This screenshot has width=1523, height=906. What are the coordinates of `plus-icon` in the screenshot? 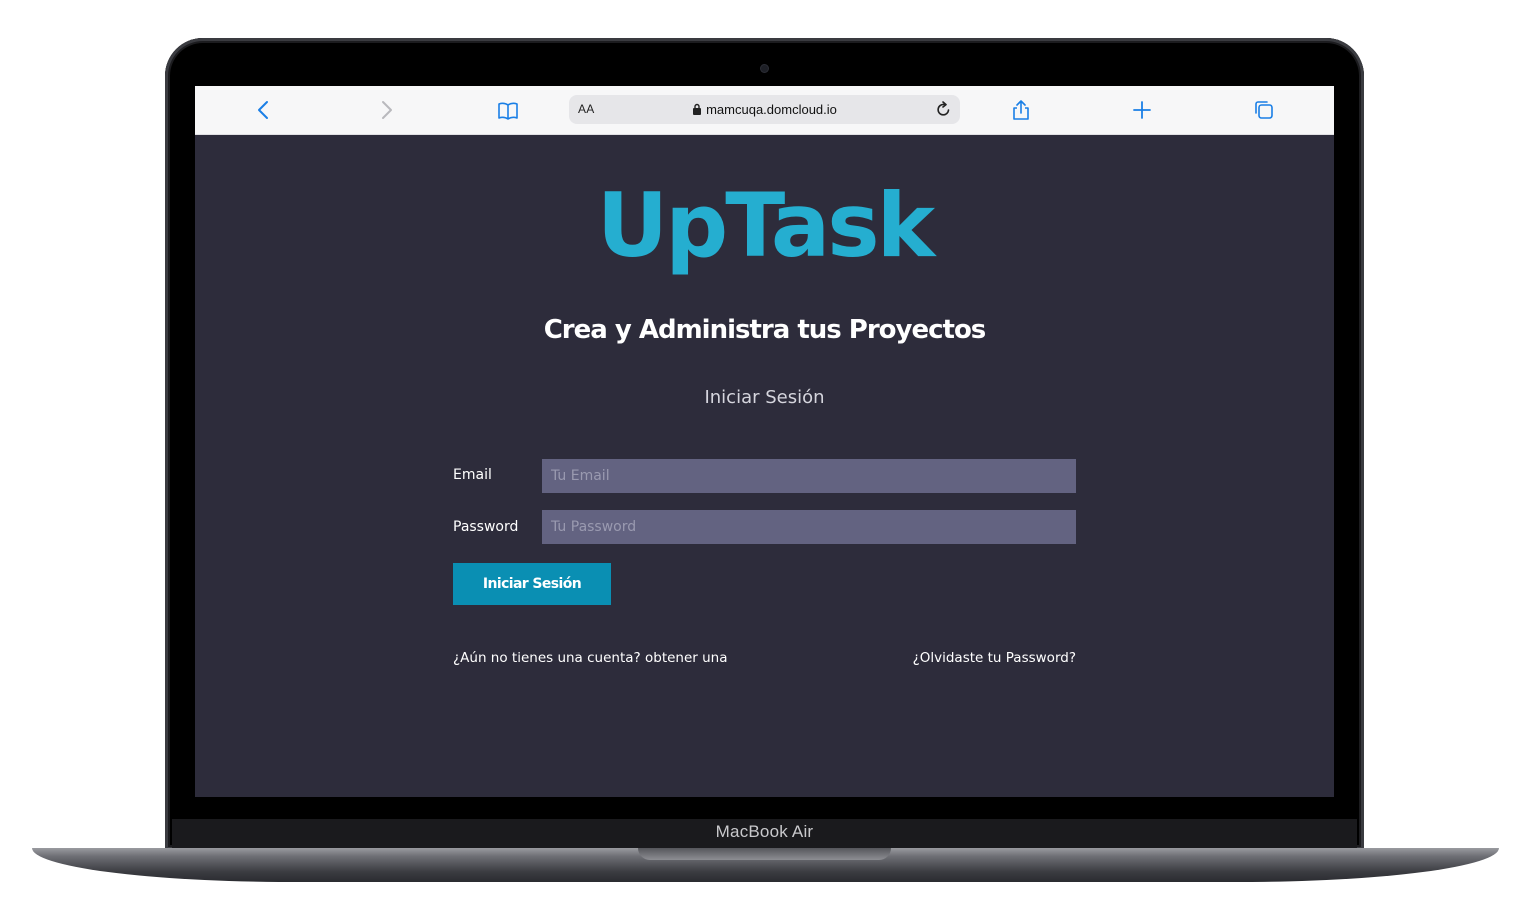 It's located at (1142, 110).